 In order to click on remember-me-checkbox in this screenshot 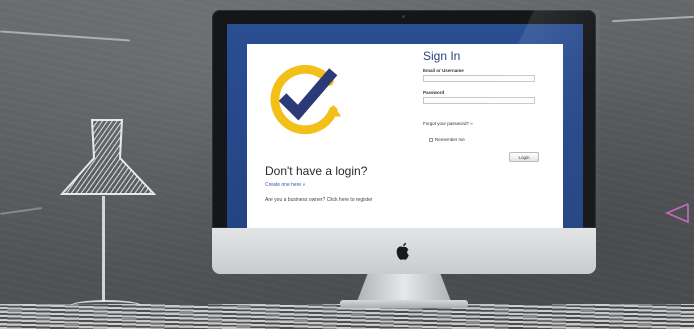, I will do `click(431, 139)`.